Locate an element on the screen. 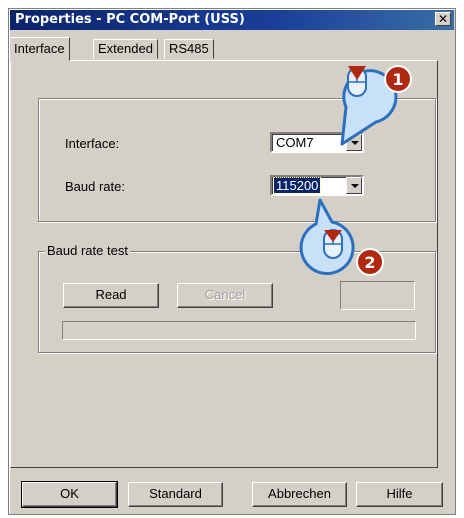 This screenshot has width=464, height=518. ok-button: OK is located at coordinates (69, 494).